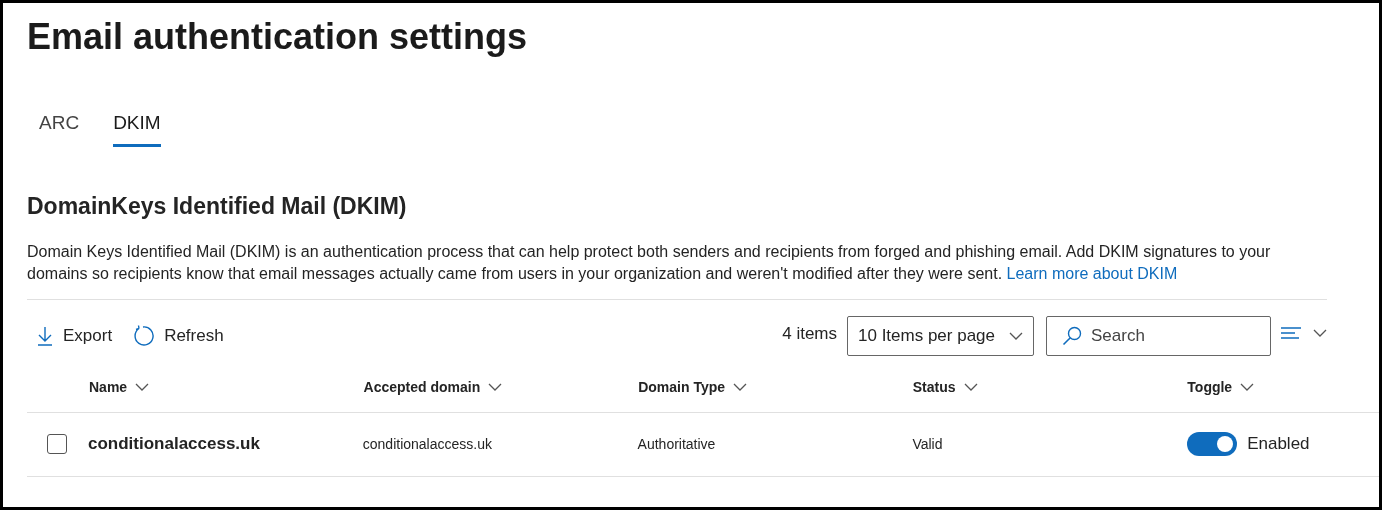 Image resolution: width=1382 pixels, height=510 pixels. I want to click on section-heading: DomainKeys Identified Mail (DKIM), so click(217, 206).